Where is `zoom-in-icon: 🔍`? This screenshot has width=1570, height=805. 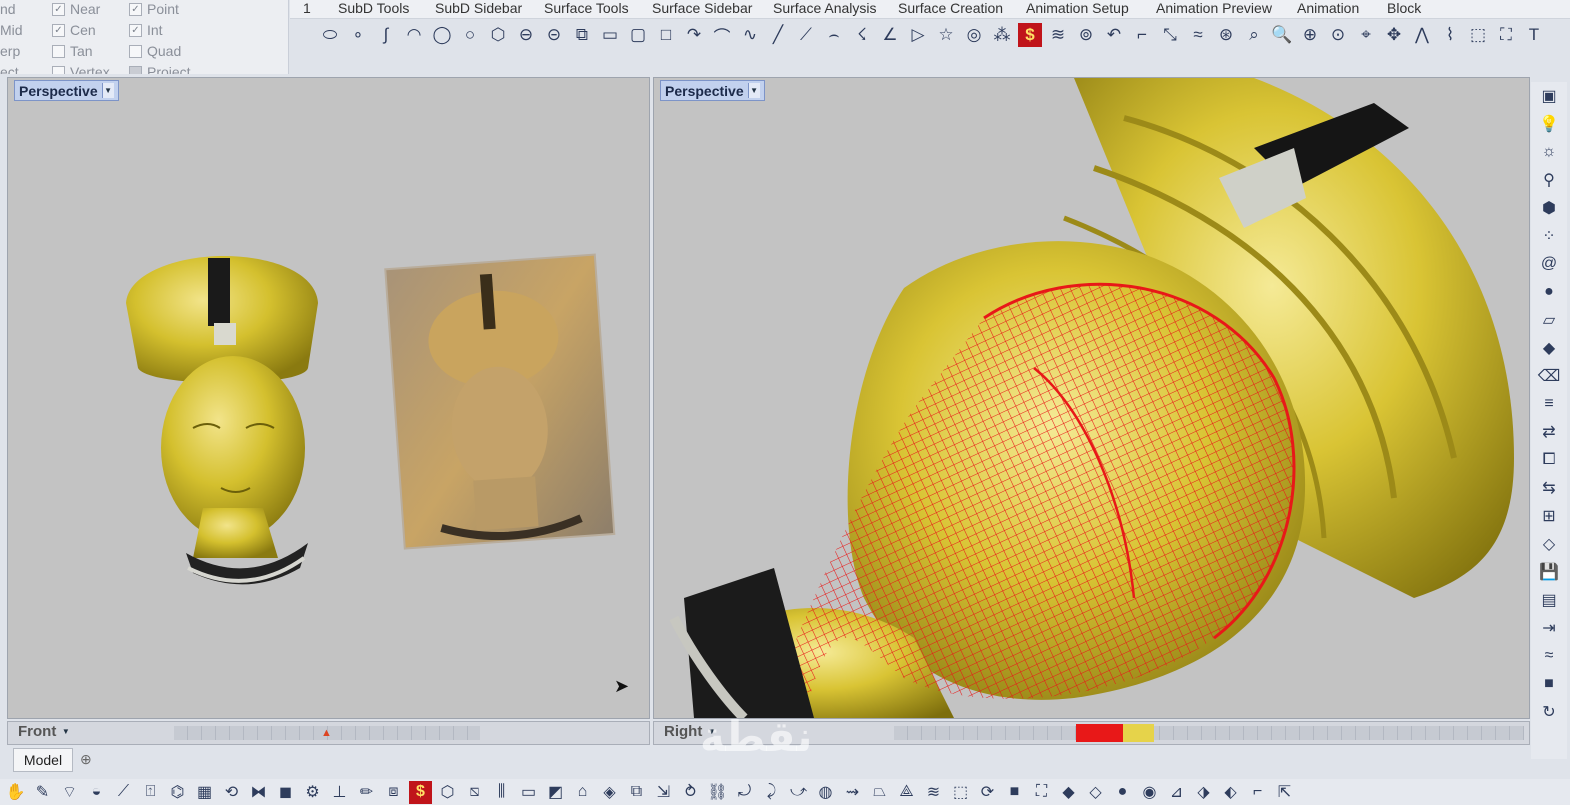
zoom-in-icon: 🔍 is located at coordinates (1282, 35).